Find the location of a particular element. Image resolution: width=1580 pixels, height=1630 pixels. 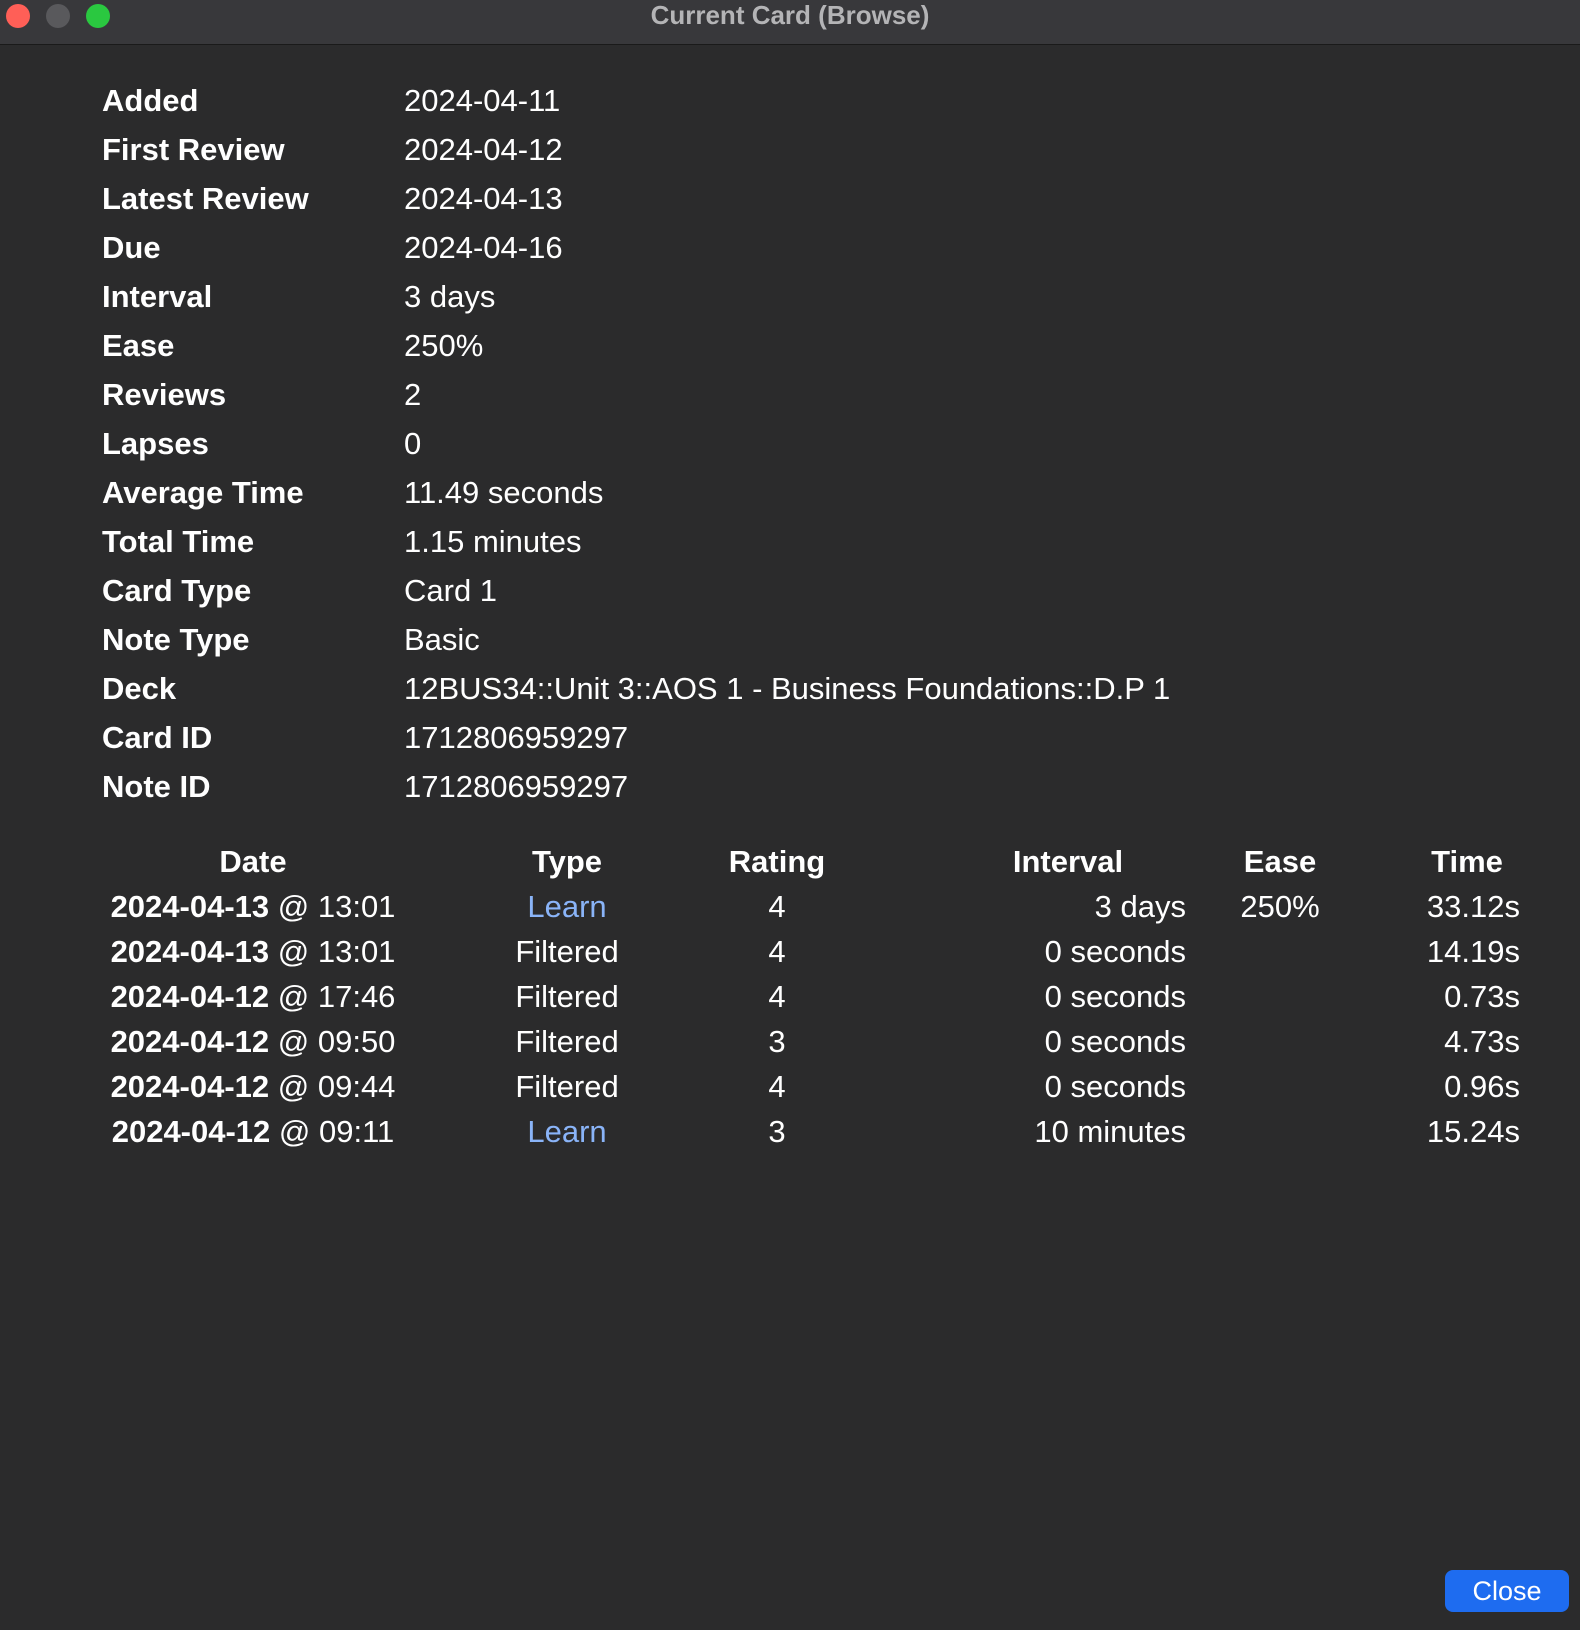

info-row-latest-review: Latest Review 2024-04-13 is located at coordinates (636, 198).